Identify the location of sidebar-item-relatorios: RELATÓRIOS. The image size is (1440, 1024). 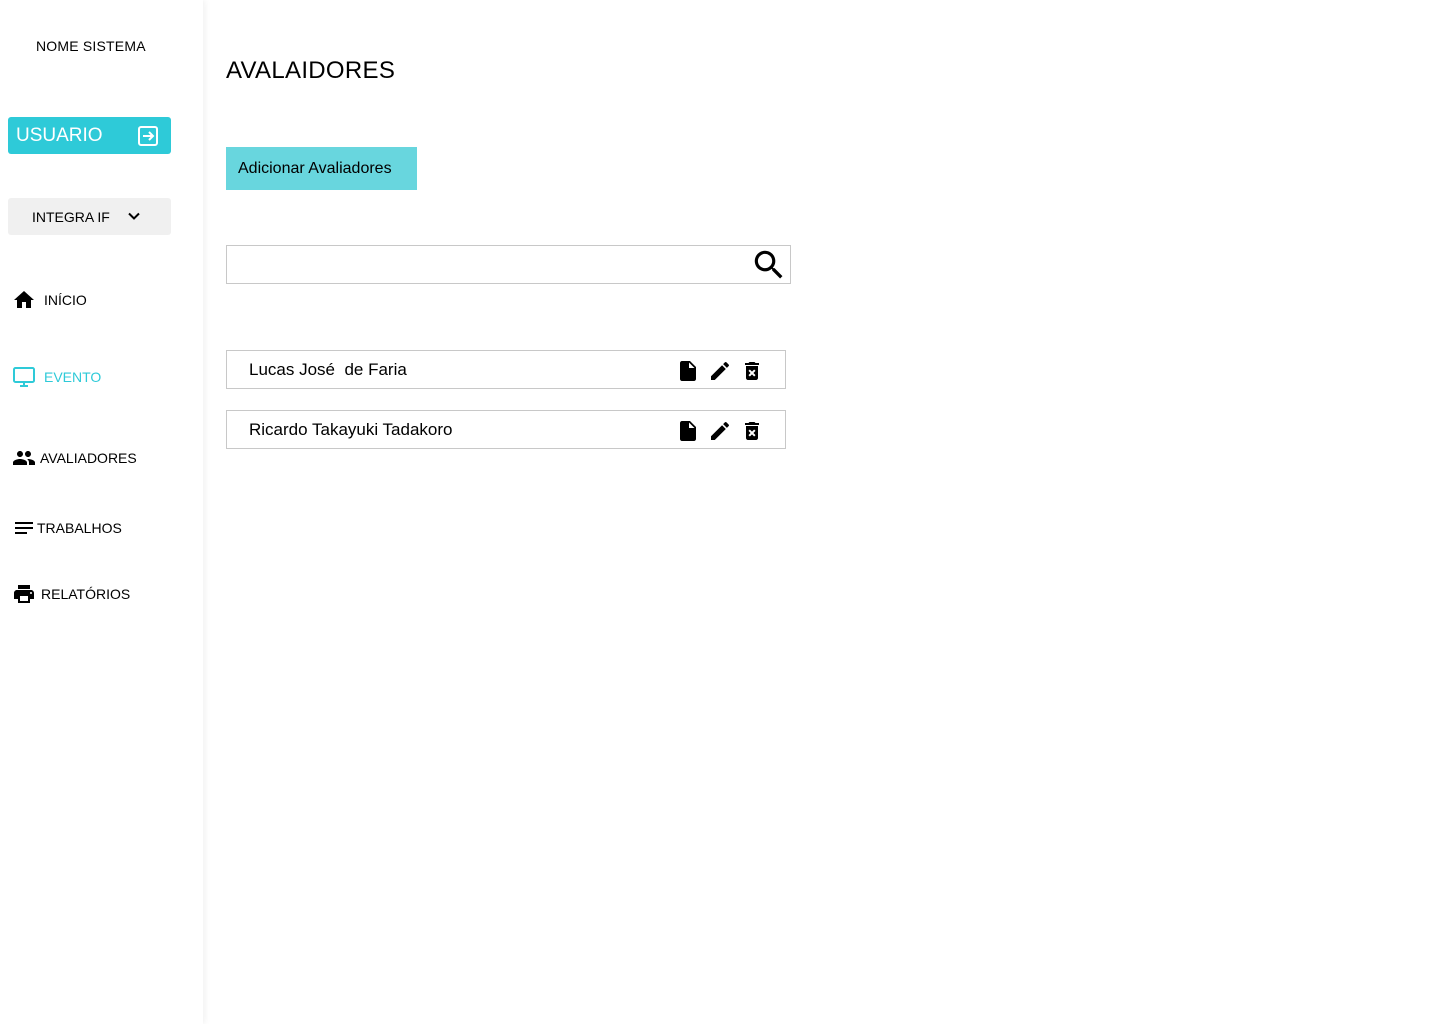
(71, 594).